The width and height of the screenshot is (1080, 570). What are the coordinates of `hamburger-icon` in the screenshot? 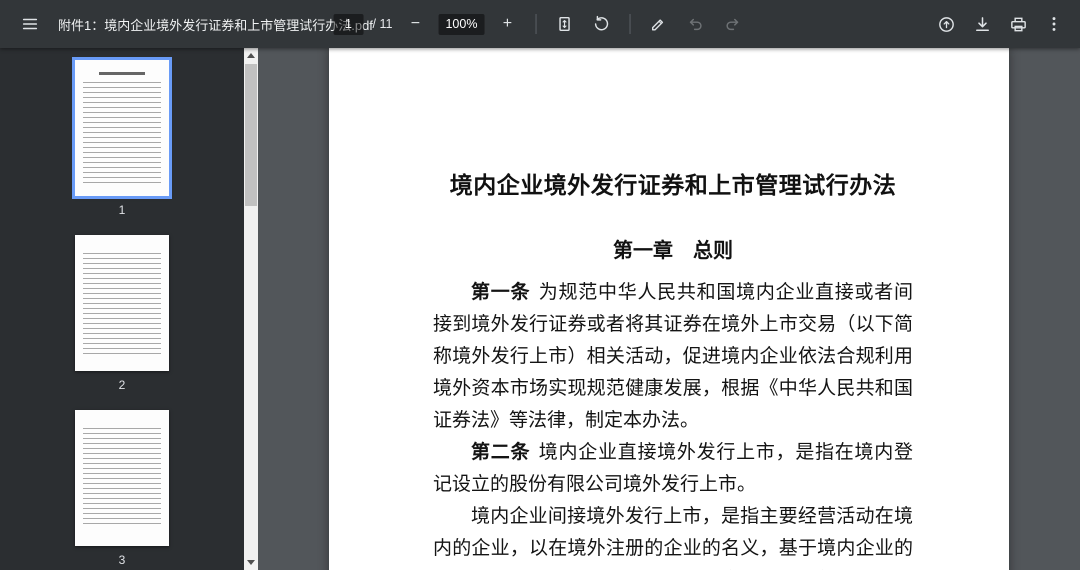 It's located at (30, 24).